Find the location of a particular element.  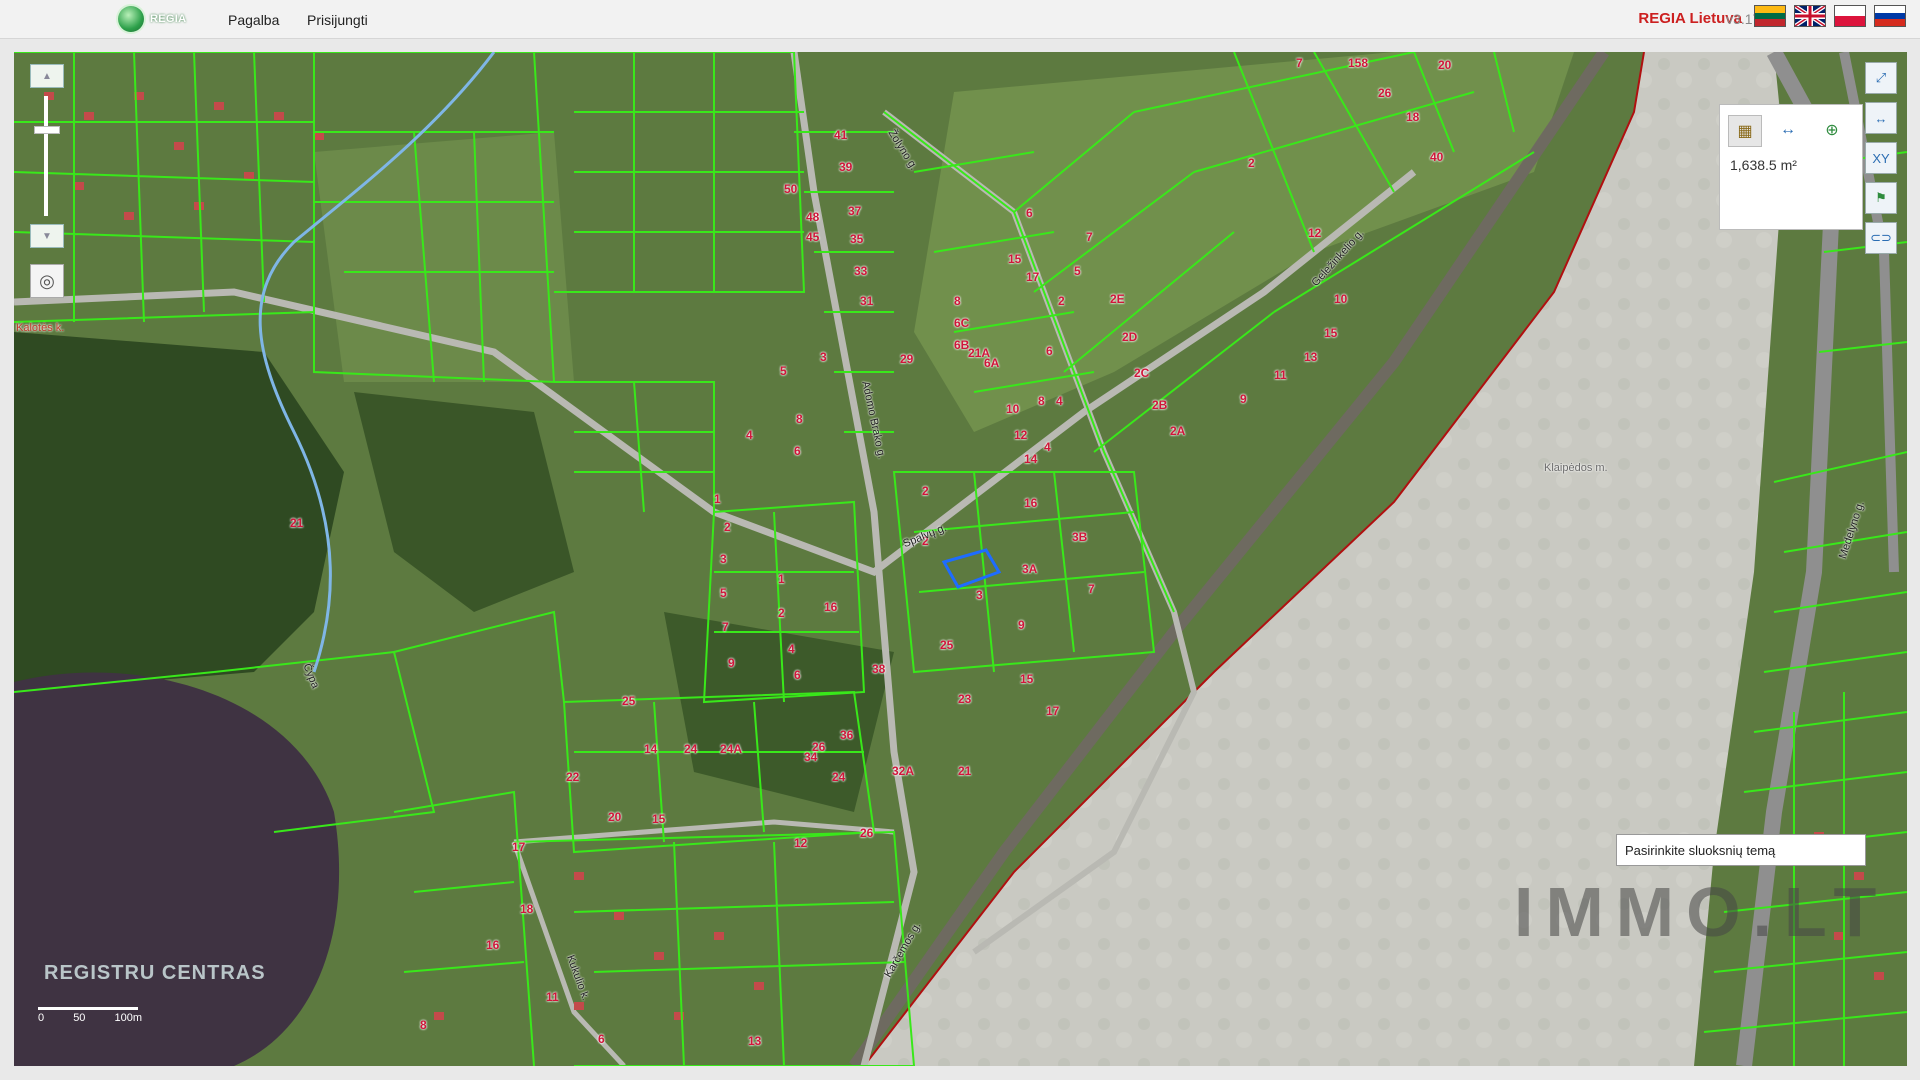

parcel-label: 32A is located at coordinates (903, 771).